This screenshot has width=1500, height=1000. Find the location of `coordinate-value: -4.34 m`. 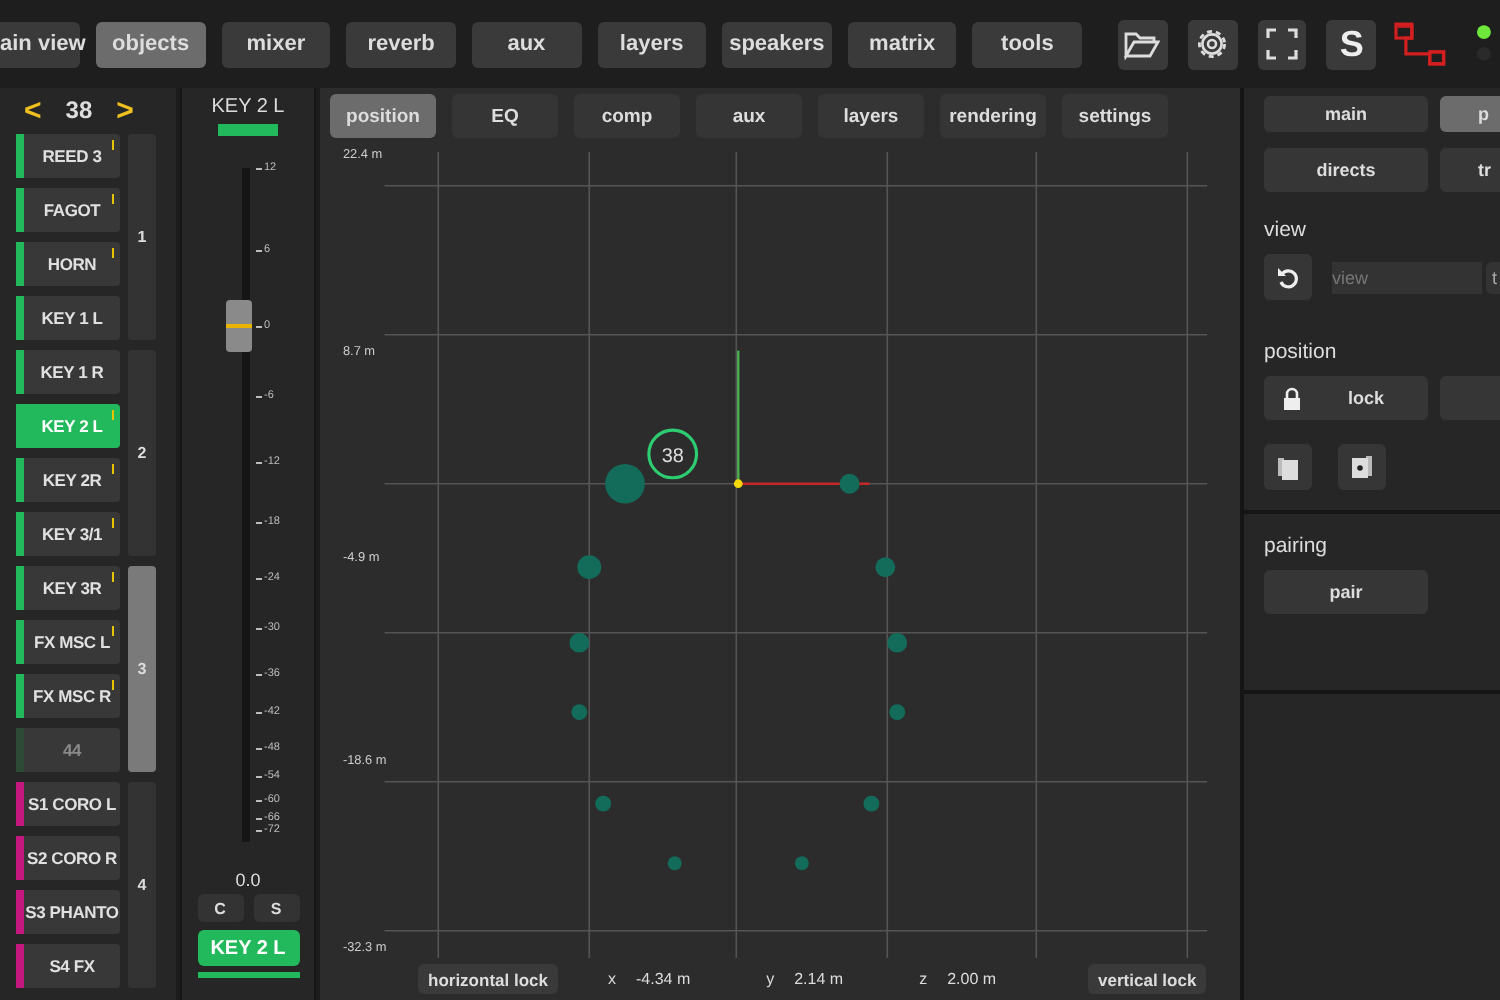

coordinate-value: -4.34 m is located at coordinates (663, 979).